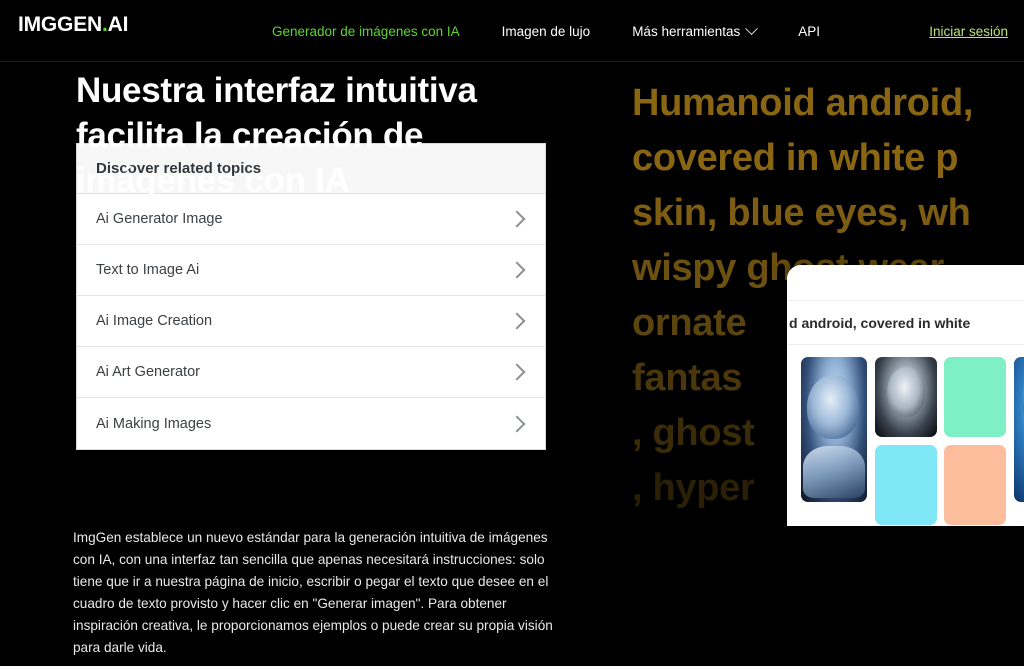 The image size is (1024, 666). I want to click on generated-image-grid, so click(905, 435).